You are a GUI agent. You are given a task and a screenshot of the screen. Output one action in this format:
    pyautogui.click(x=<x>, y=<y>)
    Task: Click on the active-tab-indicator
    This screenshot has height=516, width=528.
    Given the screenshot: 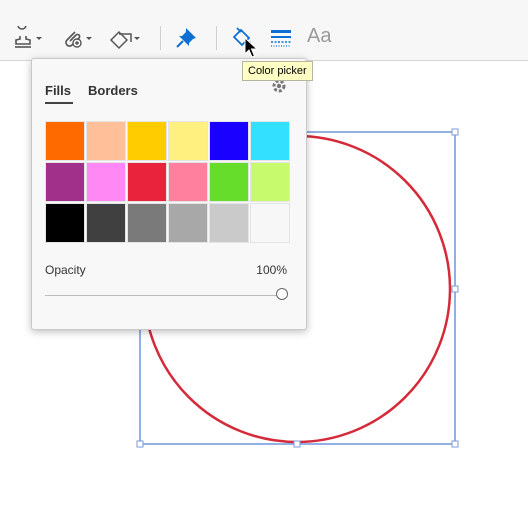 What is the action you would take?
    pyautogui.click(x=59, y=103)
    